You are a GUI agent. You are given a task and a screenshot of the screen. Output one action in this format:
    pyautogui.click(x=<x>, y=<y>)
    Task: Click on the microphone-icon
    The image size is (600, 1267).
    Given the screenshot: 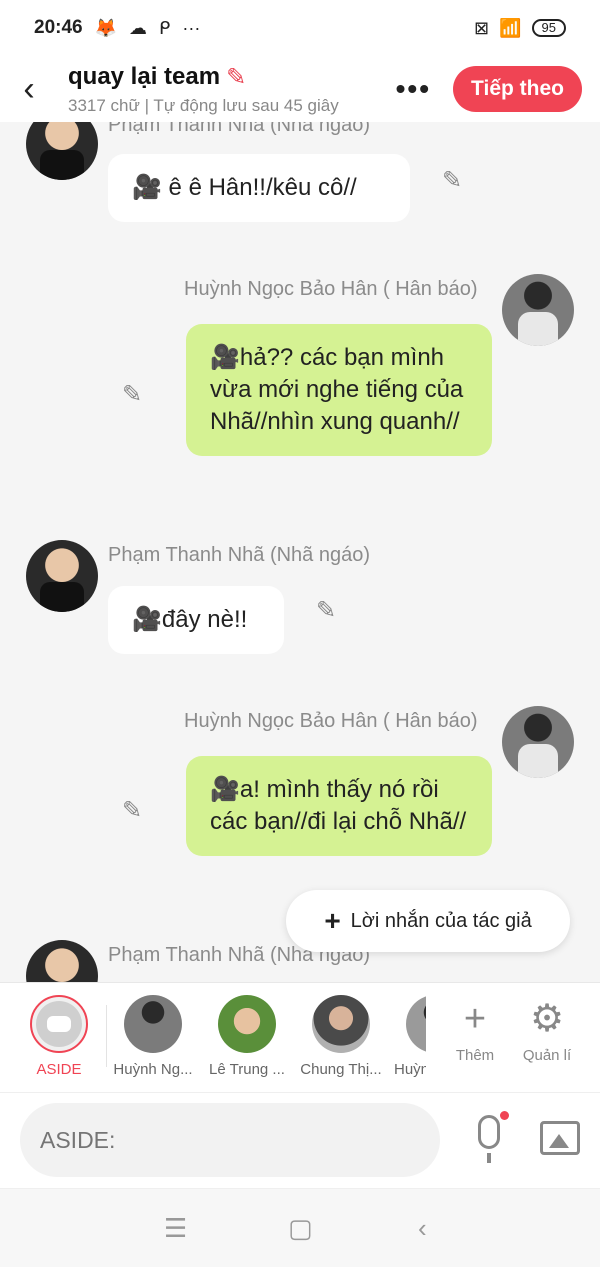 What is the action you would take?
    pyautogui.click(x=490, y=1138)
    